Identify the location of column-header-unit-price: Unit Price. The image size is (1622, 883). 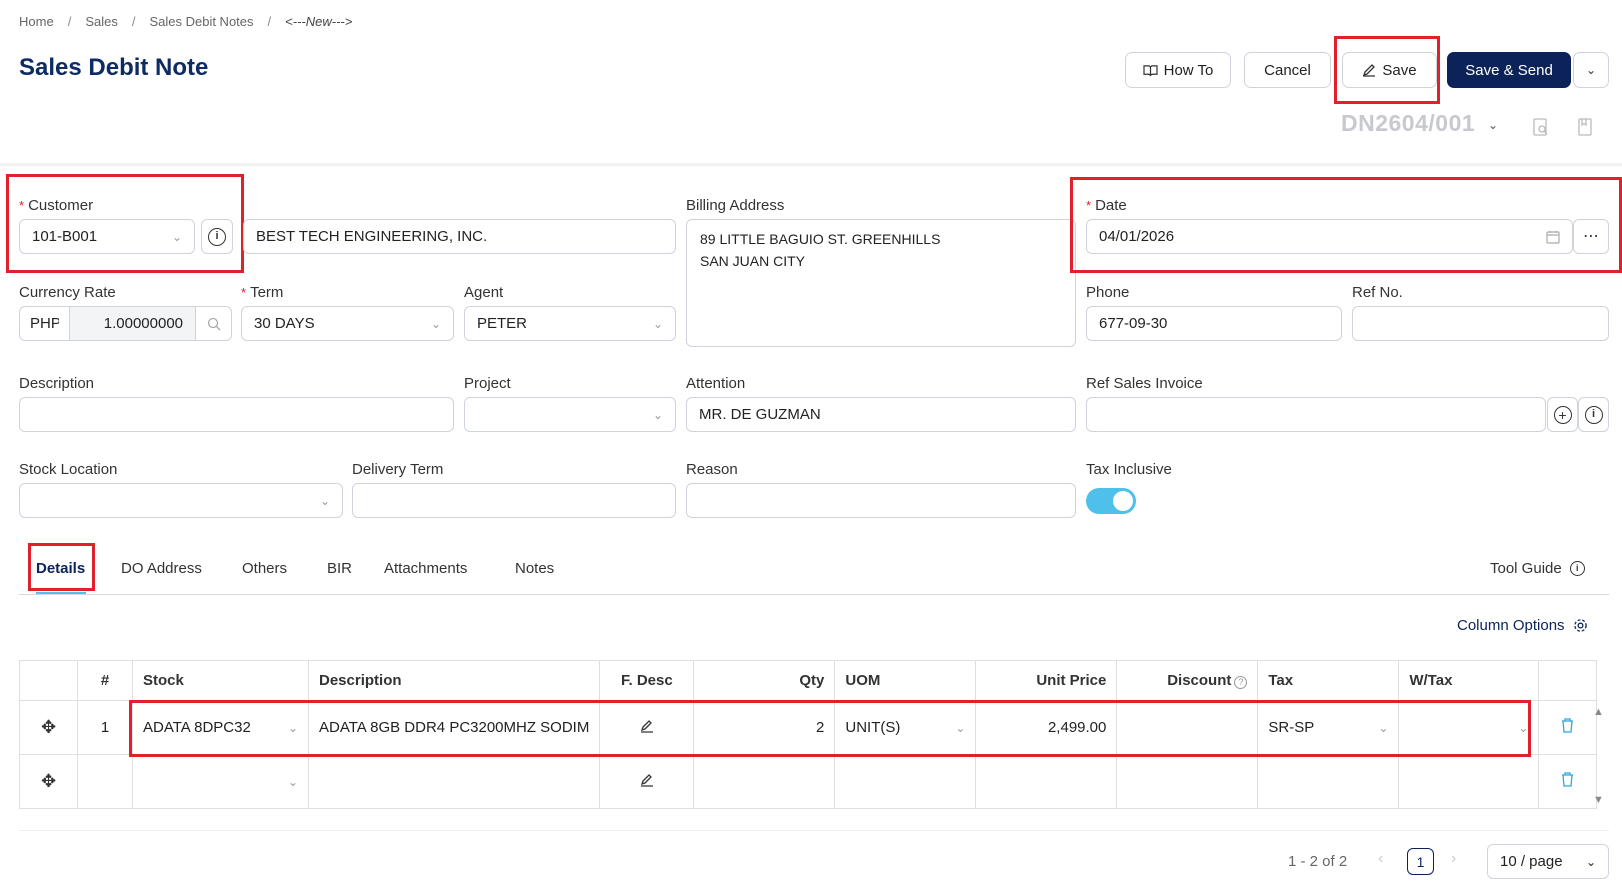
(1046, 680).